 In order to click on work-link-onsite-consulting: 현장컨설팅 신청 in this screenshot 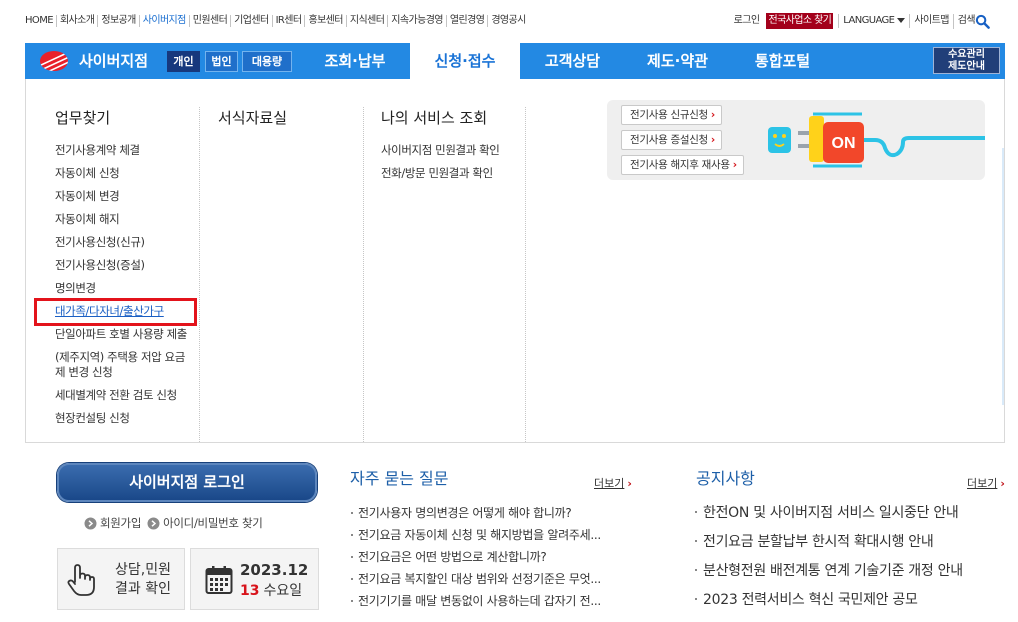, I will do `click(92, 418)`.